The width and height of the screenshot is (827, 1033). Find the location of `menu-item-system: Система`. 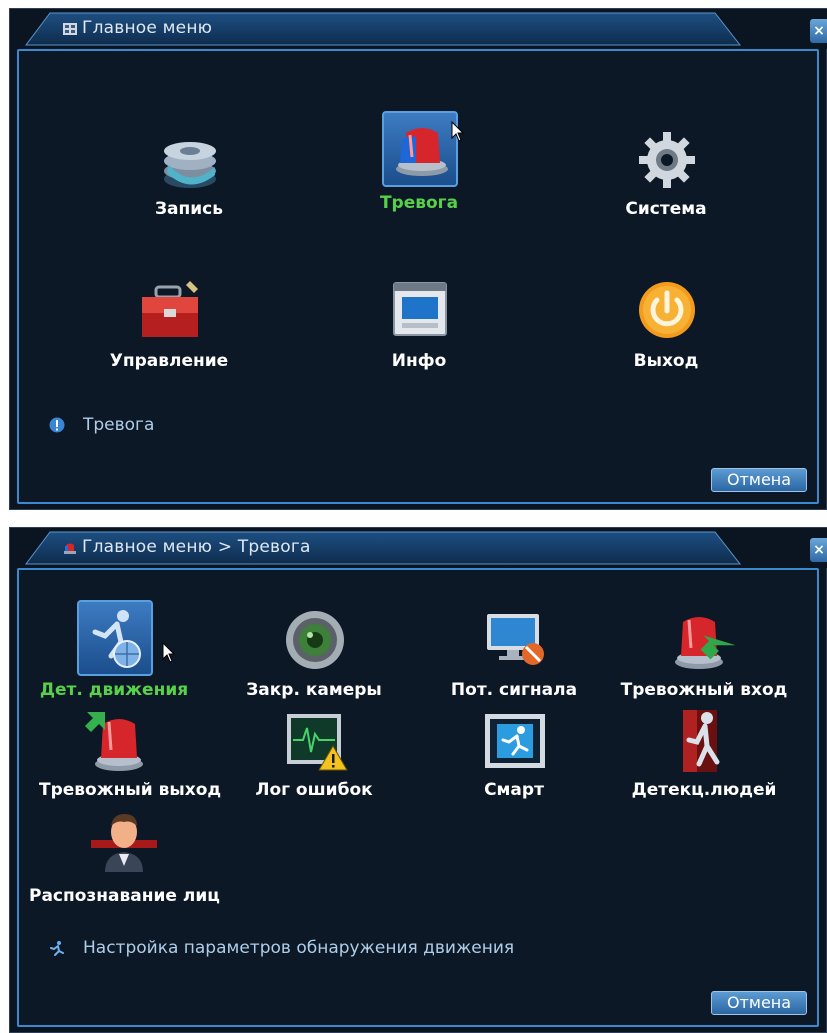

menu-item-system: Система is located at coordinates (666, 171).